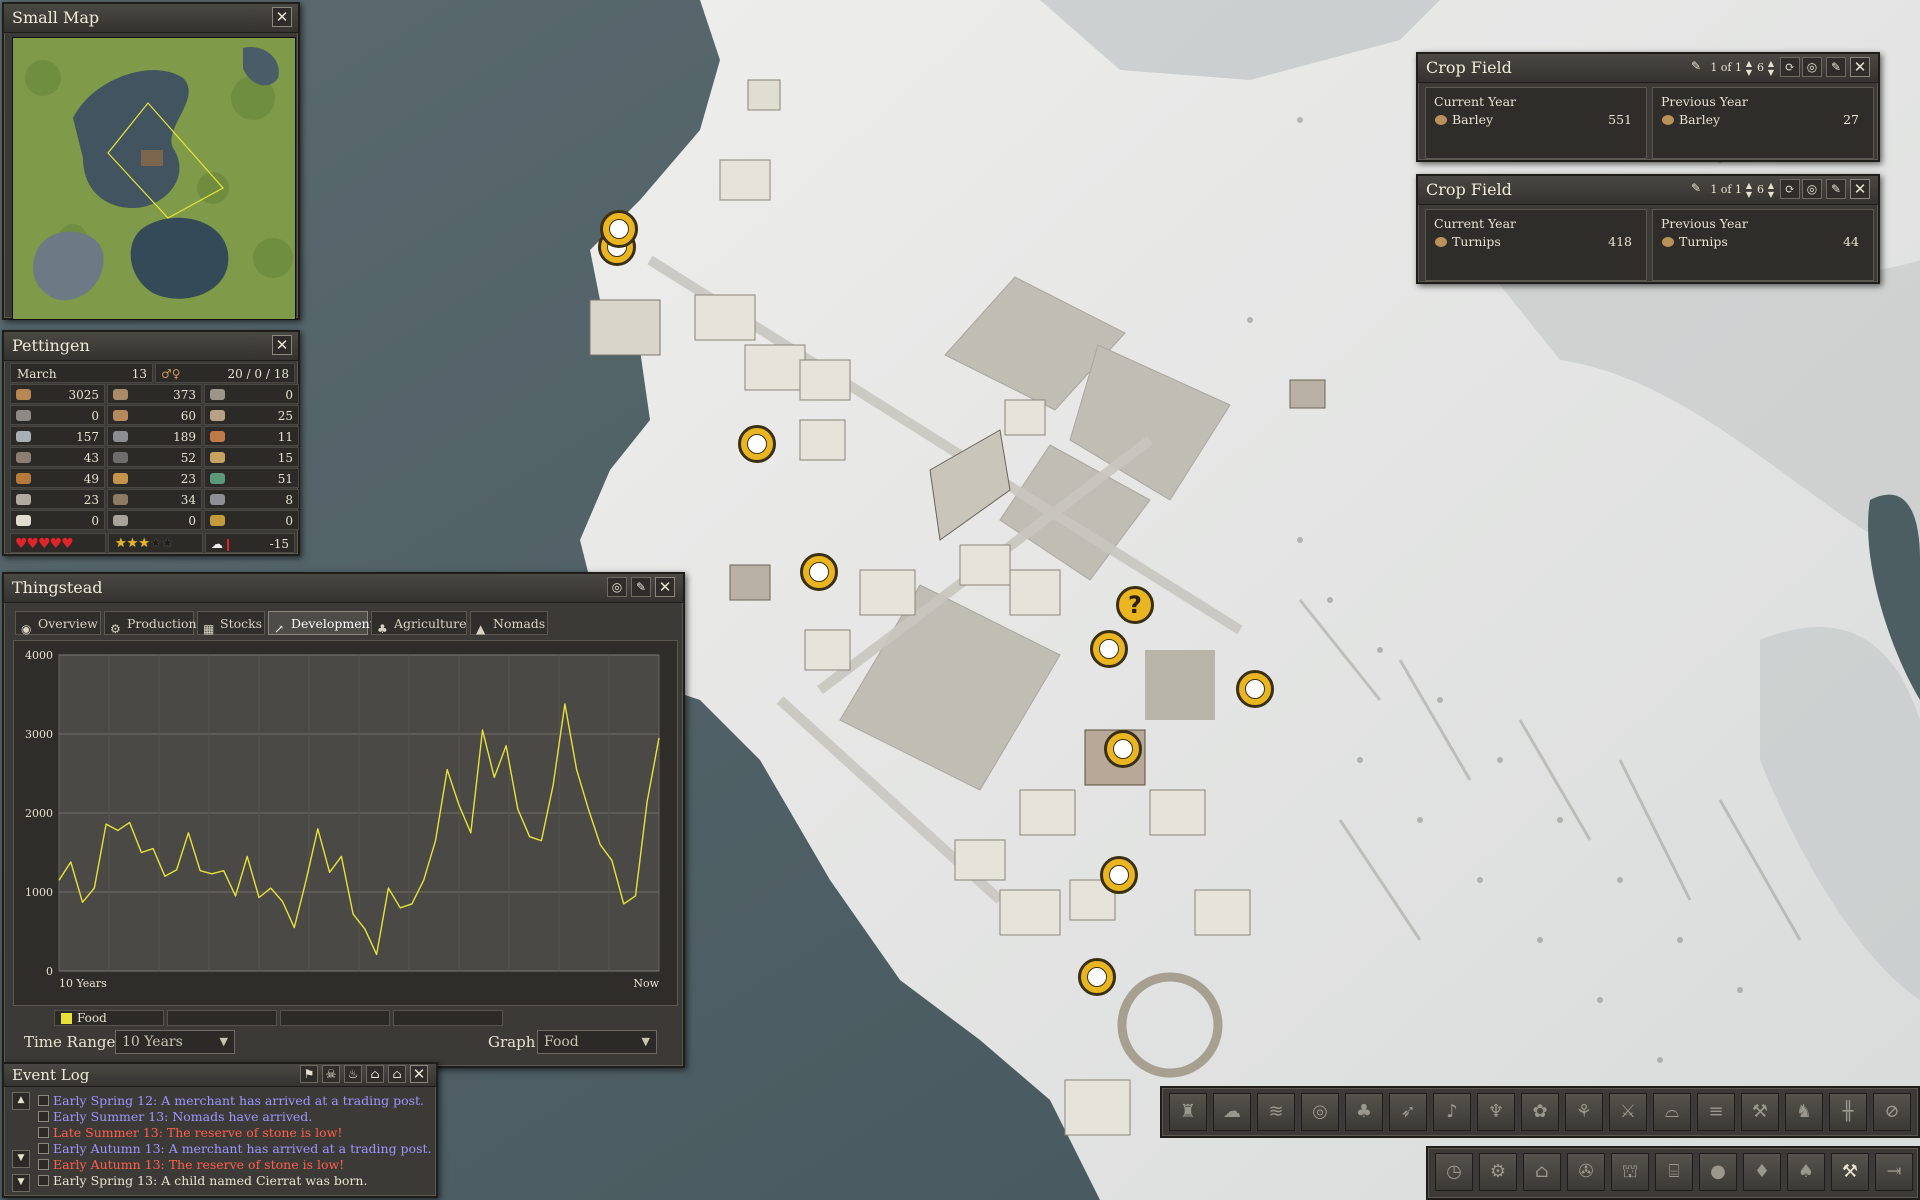  What do you see at coordinates (1672, 1112) in the screenshot?
I see `pot-tool-button: ⌓` at bounding box center [1672, 1112].